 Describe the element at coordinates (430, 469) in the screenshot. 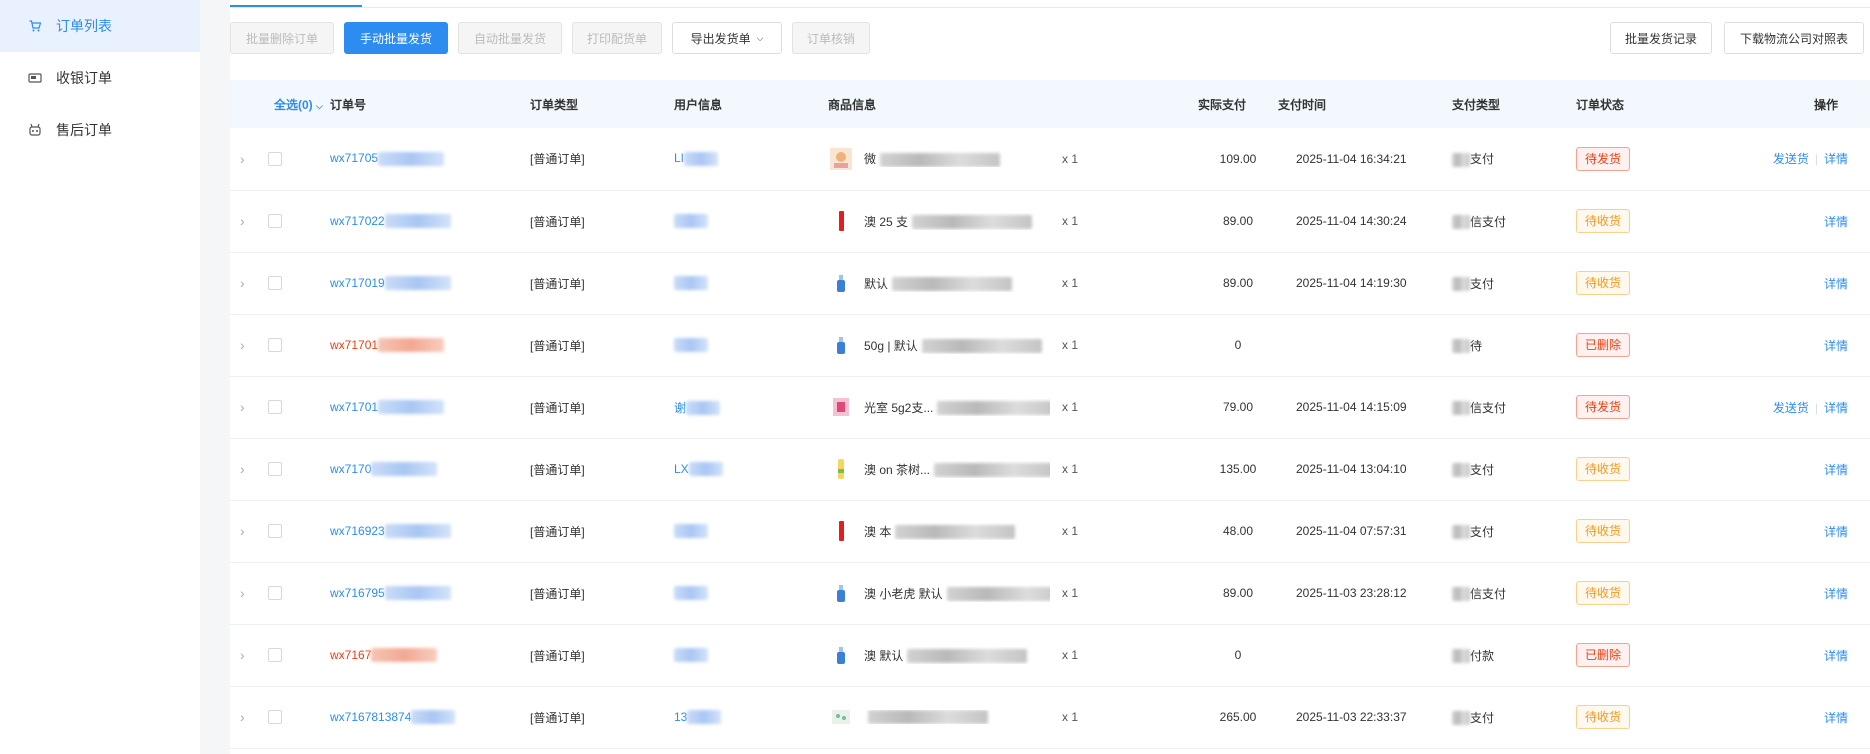

I see `order-no-cell: wx7170` at that location.